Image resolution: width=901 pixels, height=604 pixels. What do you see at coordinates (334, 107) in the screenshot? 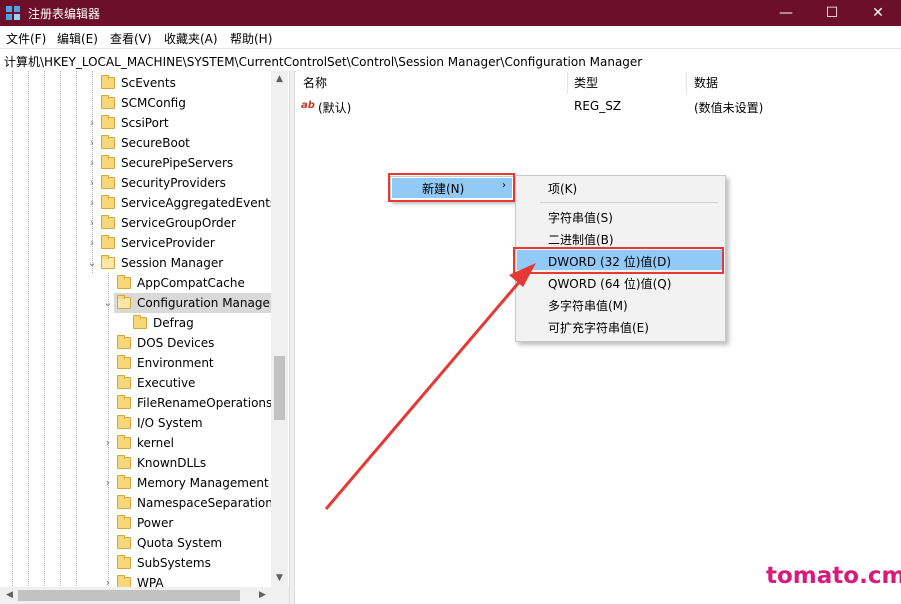
I see `value-name: (默认)` at bounding box center [334, 107].